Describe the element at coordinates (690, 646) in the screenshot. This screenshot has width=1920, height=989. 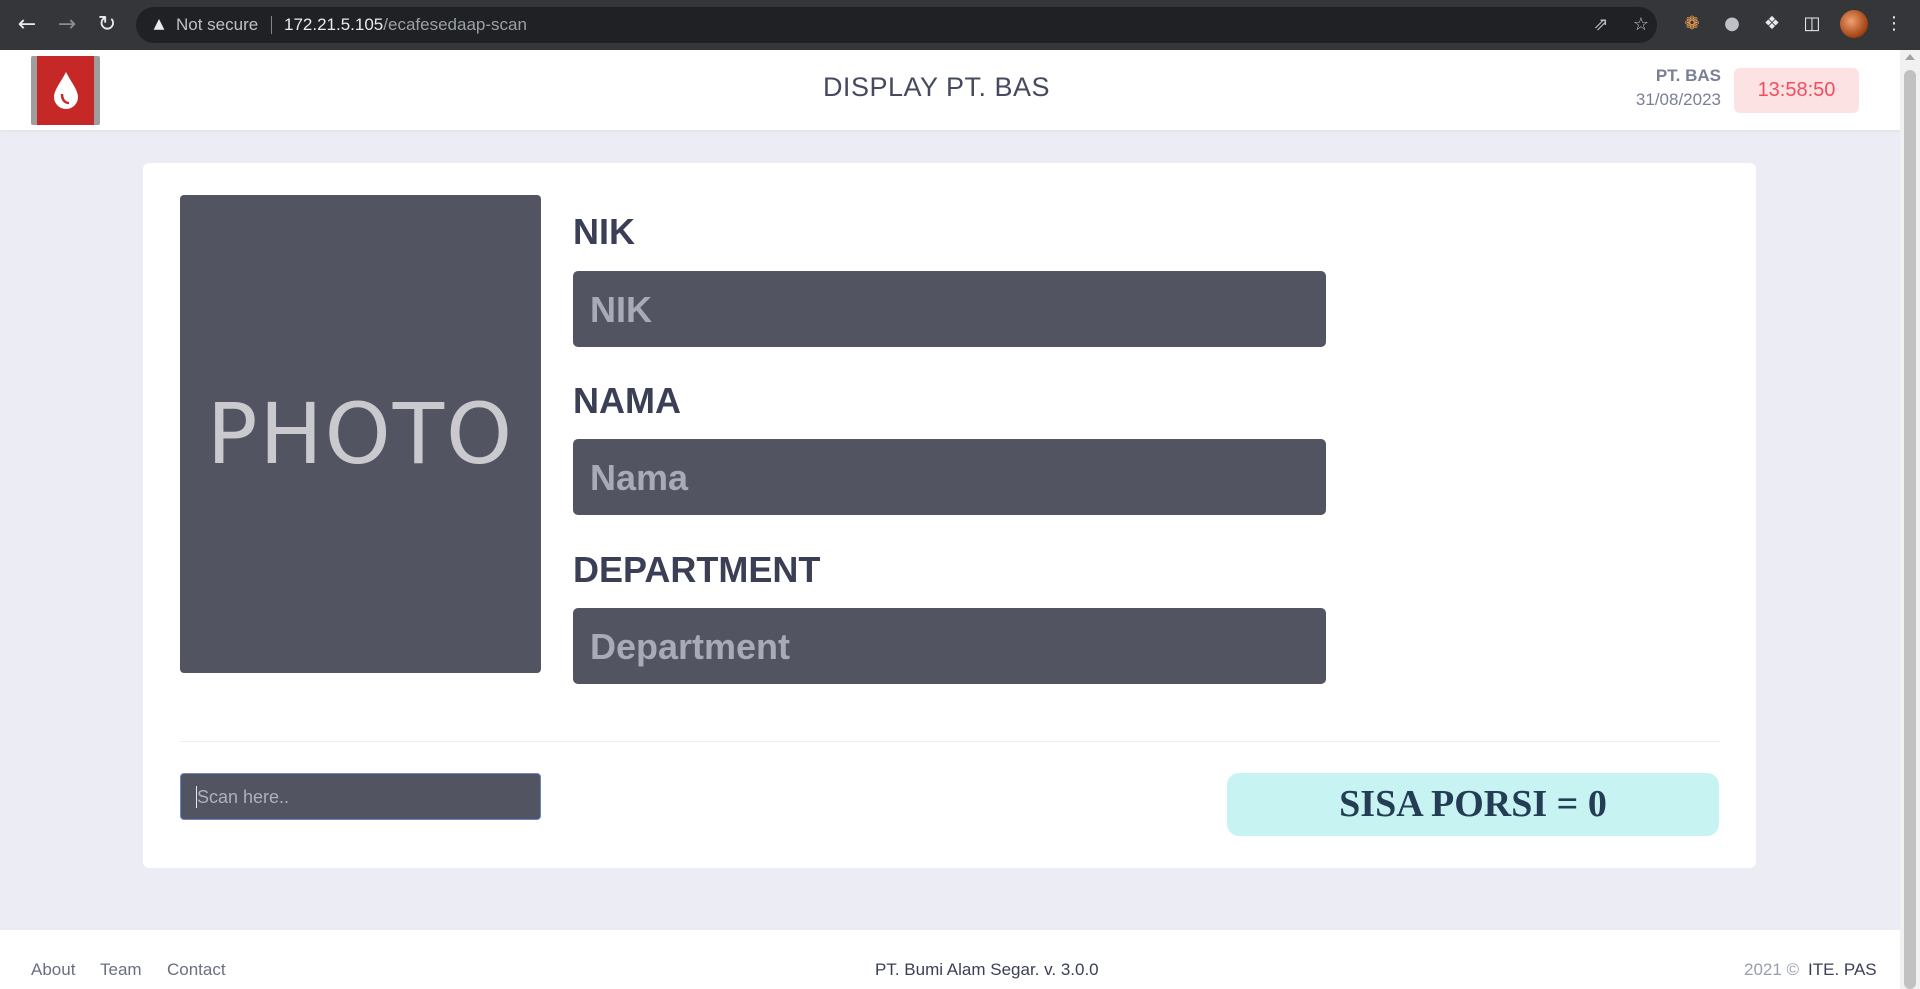
I see `department-value: Department` at that location.